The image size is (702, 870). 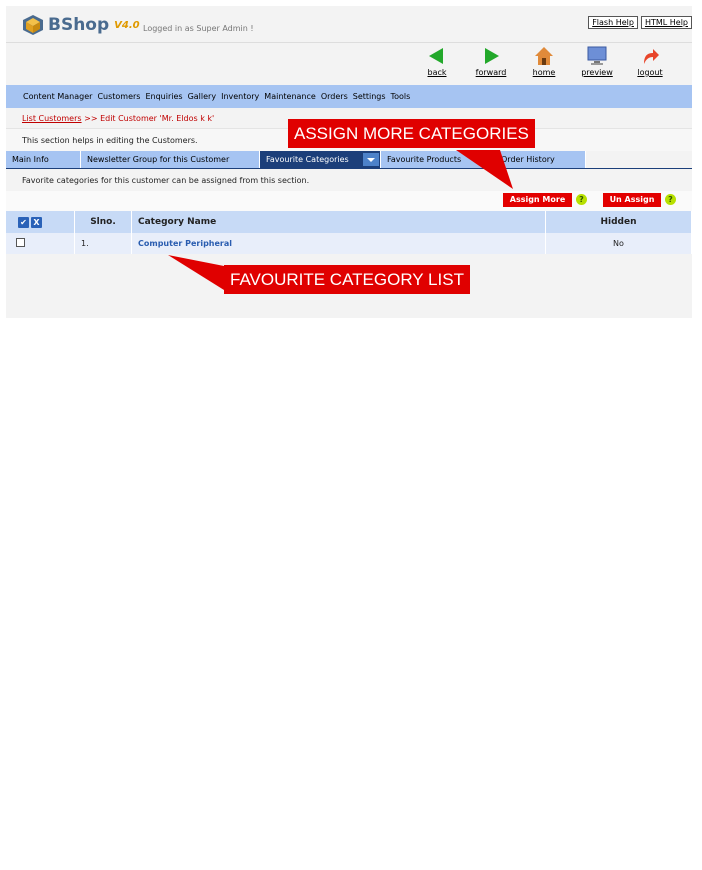 What do you see at coordinates (103, 243) in the screenshot?
I see `row-slno: 1.` at bounding box center [103, 243].